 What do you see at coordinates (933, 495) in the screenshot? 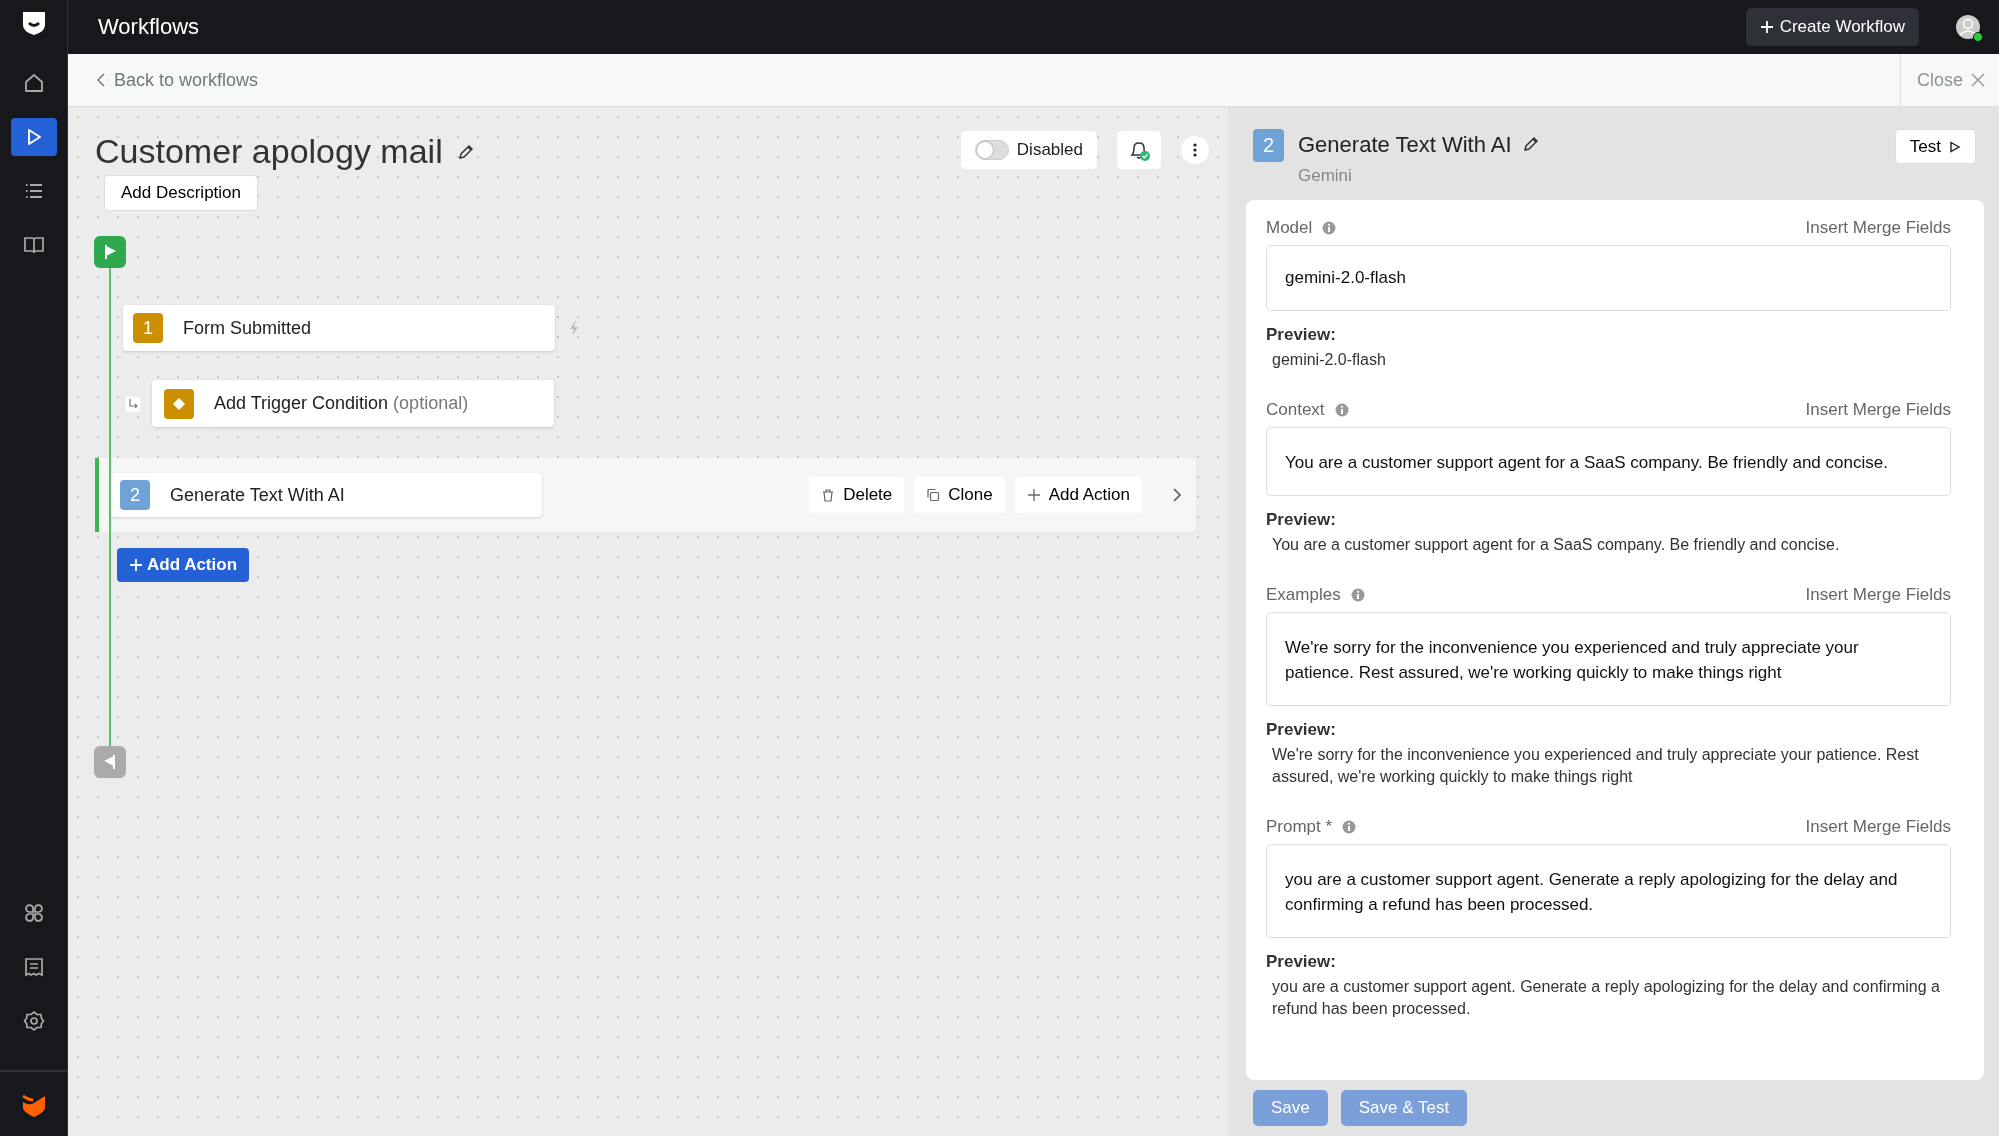
I see `copy-icon` at bounding box center [933, 495].